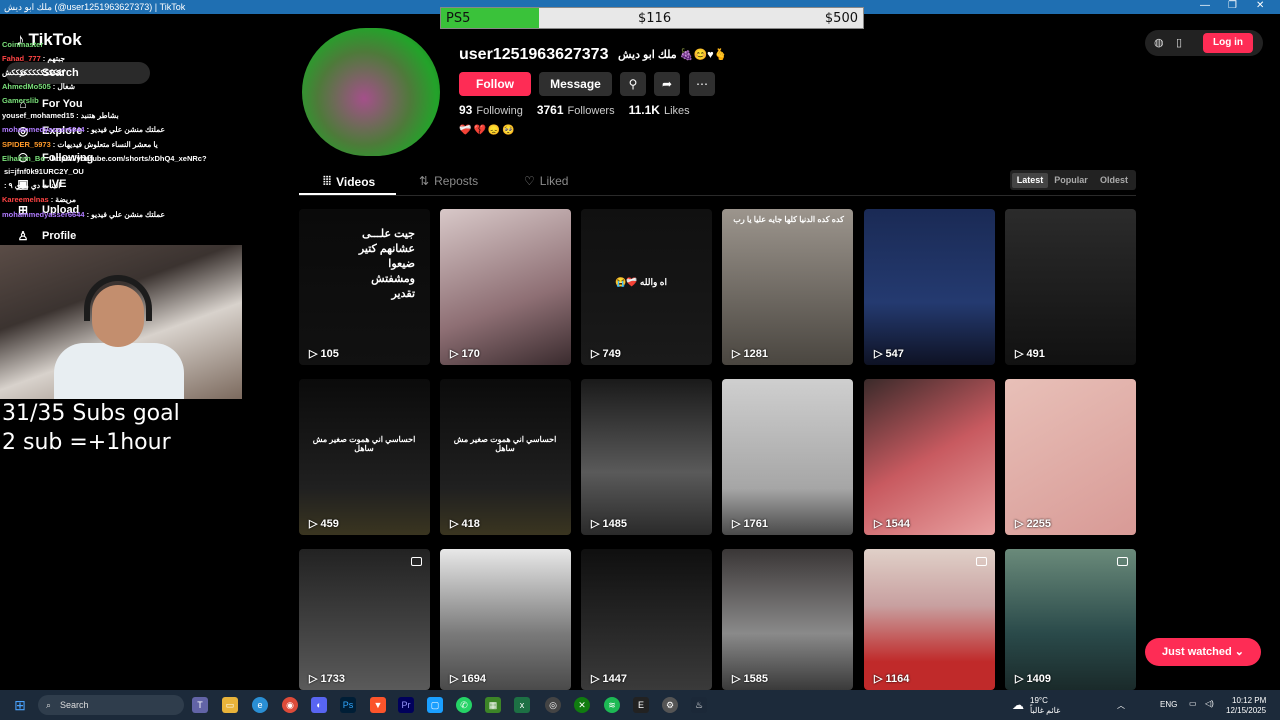 This screenshot has width=1280, height=720. What do you see at coordinates (371, 92) in the screenshot?
I see `profile-avatar` at bounding box center [371, 92].